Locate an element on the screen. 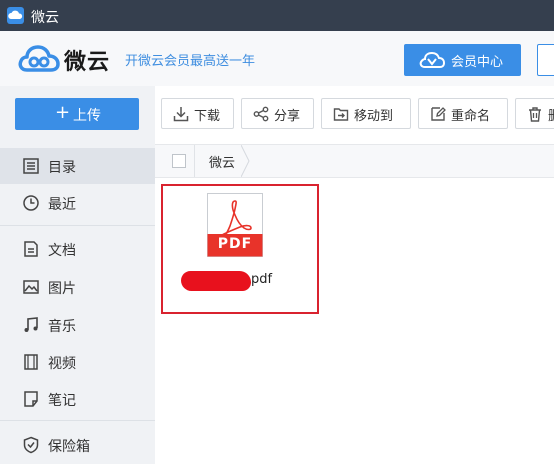 This screenshot has height=464, width=554. file-name: pdf is located at coordinates (246, 280).